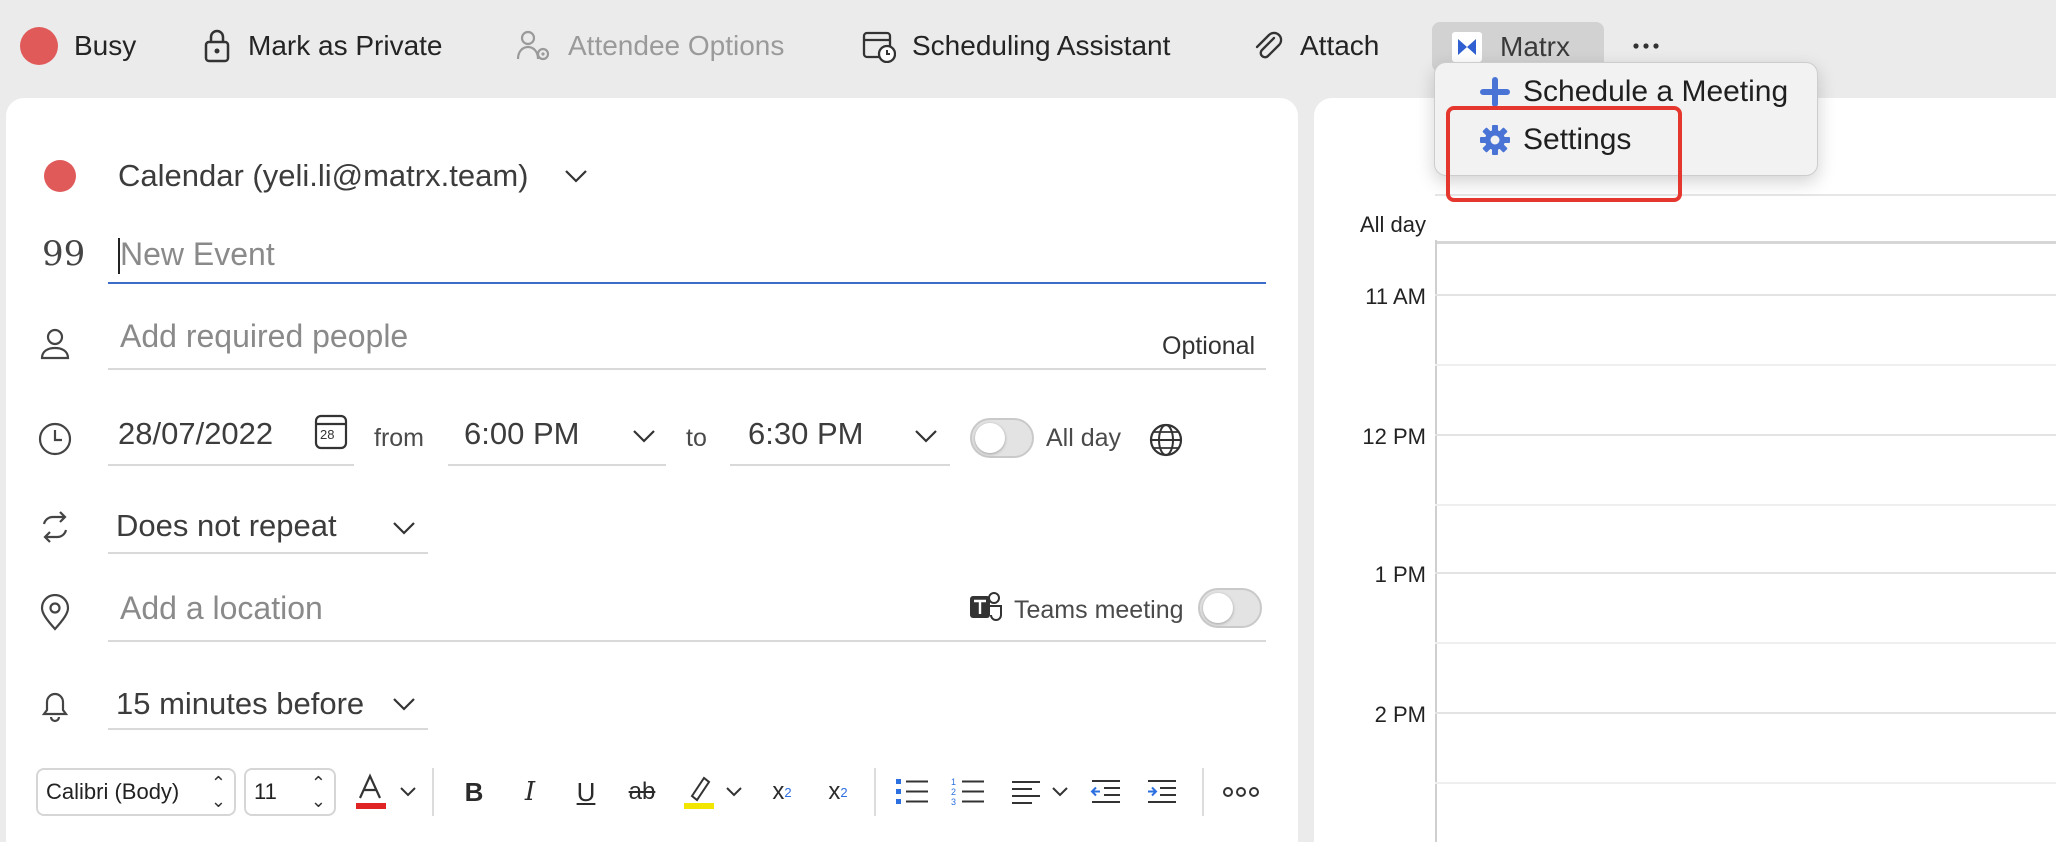 The image size is (2056, 842). I want to click on underline-icon: U, so click(586, 792).